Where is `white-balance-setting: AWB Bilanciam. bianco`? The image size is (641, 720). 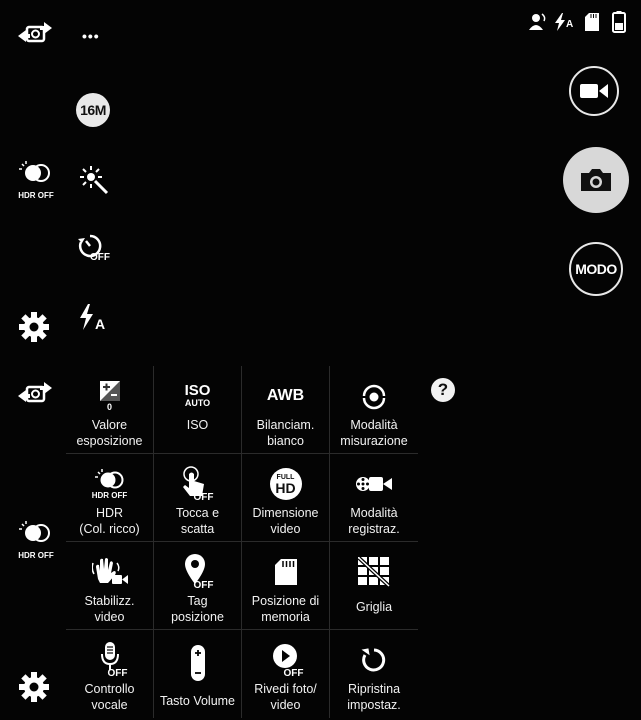
white-balance-setting: AWB Bilanciam. bianco is located at coordinates (286, 410).